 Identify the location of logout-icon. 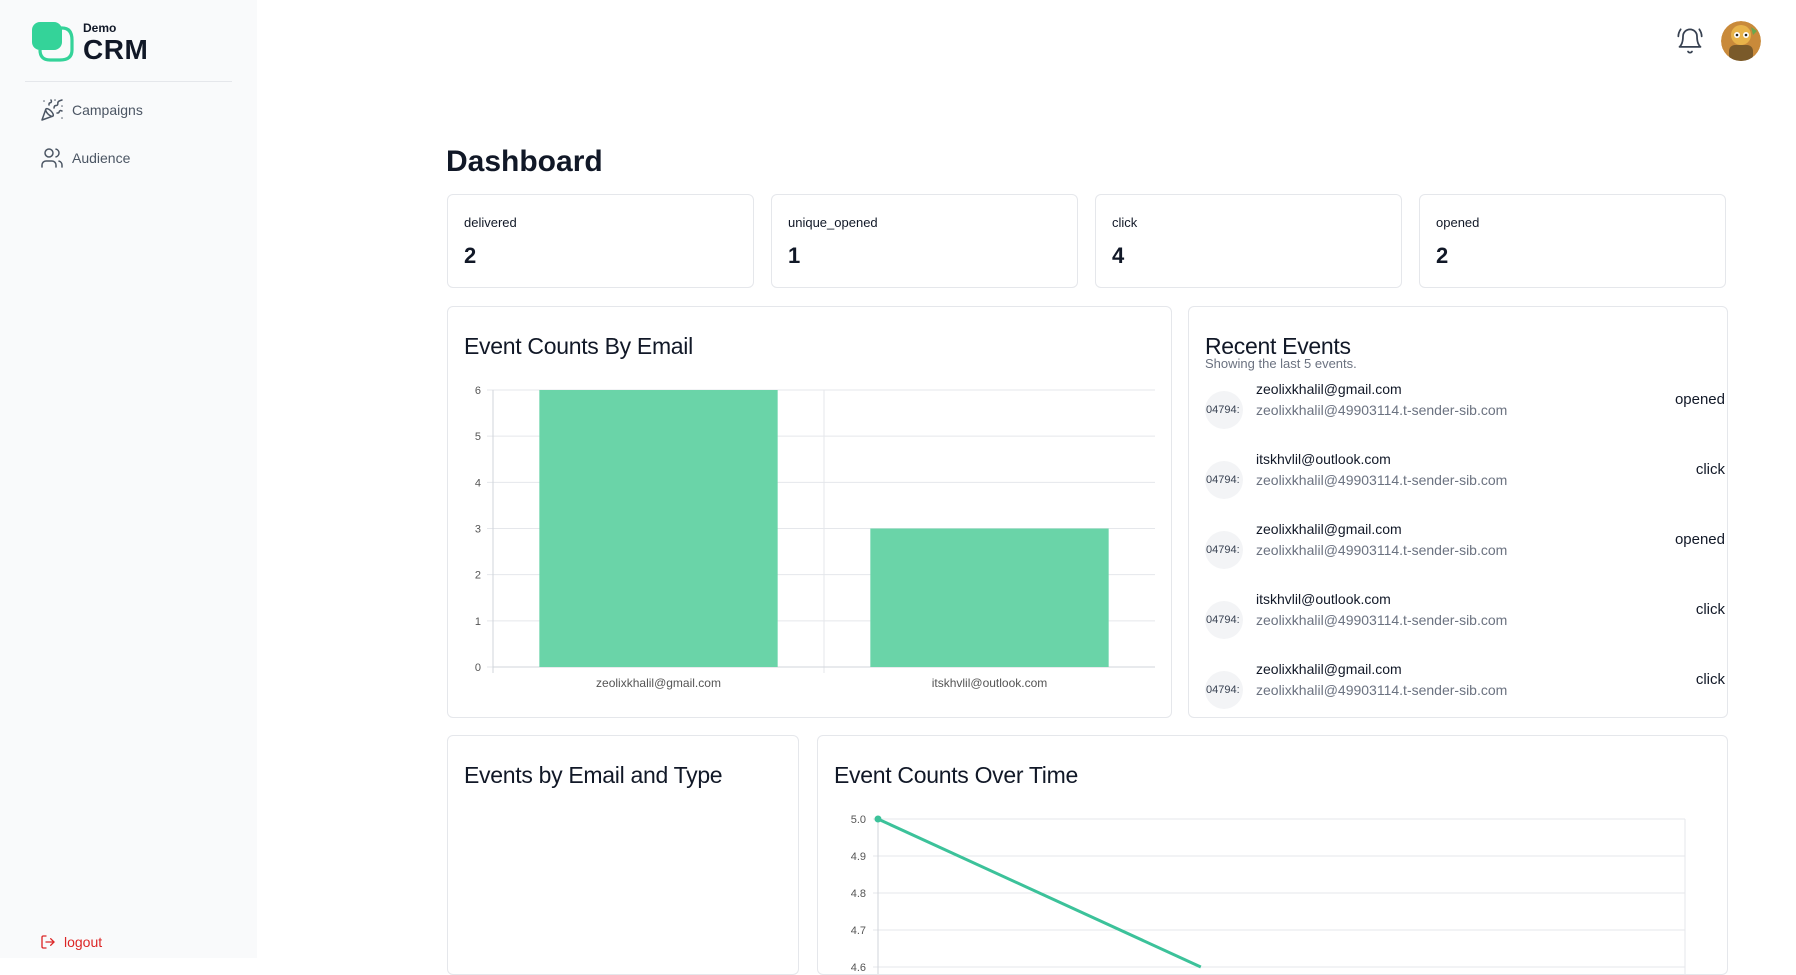
(48, 942).